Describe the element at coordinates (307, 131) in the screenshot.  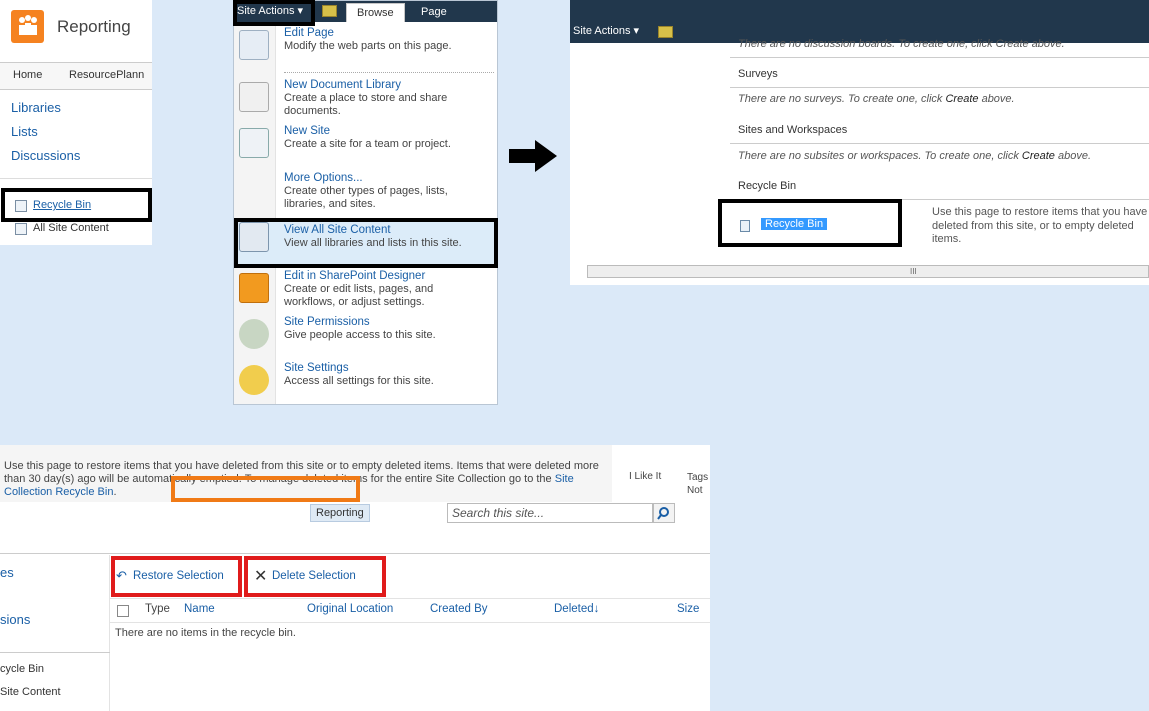
I see `menu-item-title: New Site` at that location.